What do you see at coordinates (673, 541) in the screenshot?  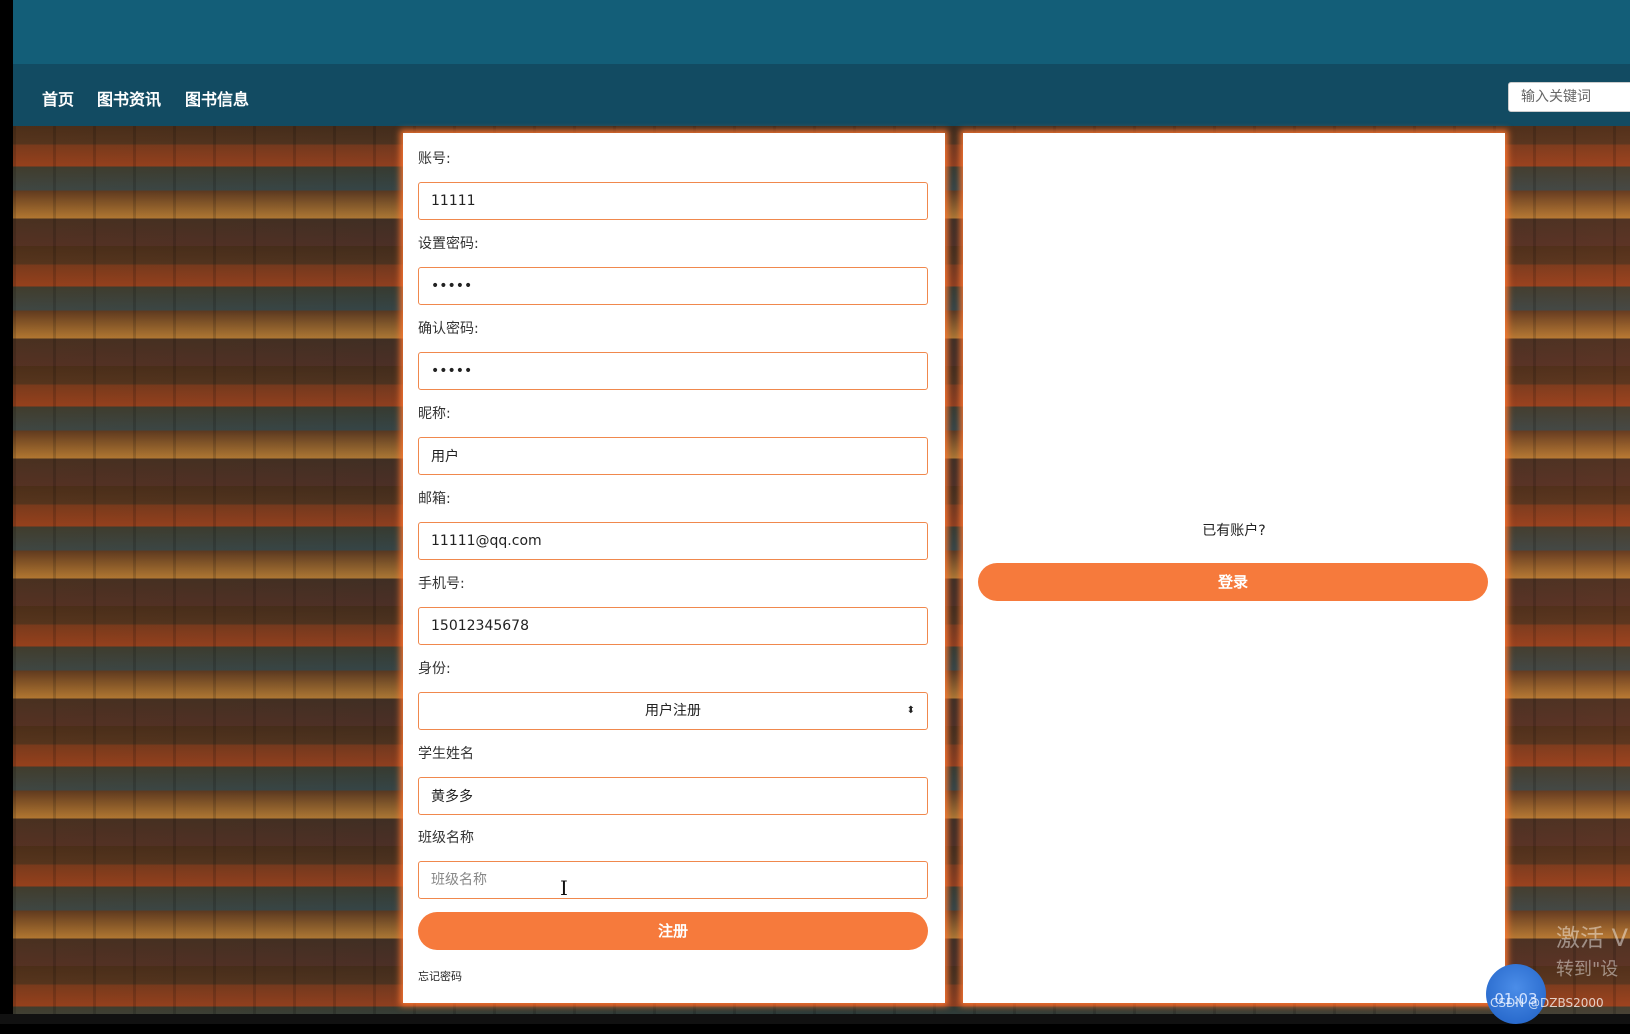 I see `email-input` at bounding box center [673, 541].